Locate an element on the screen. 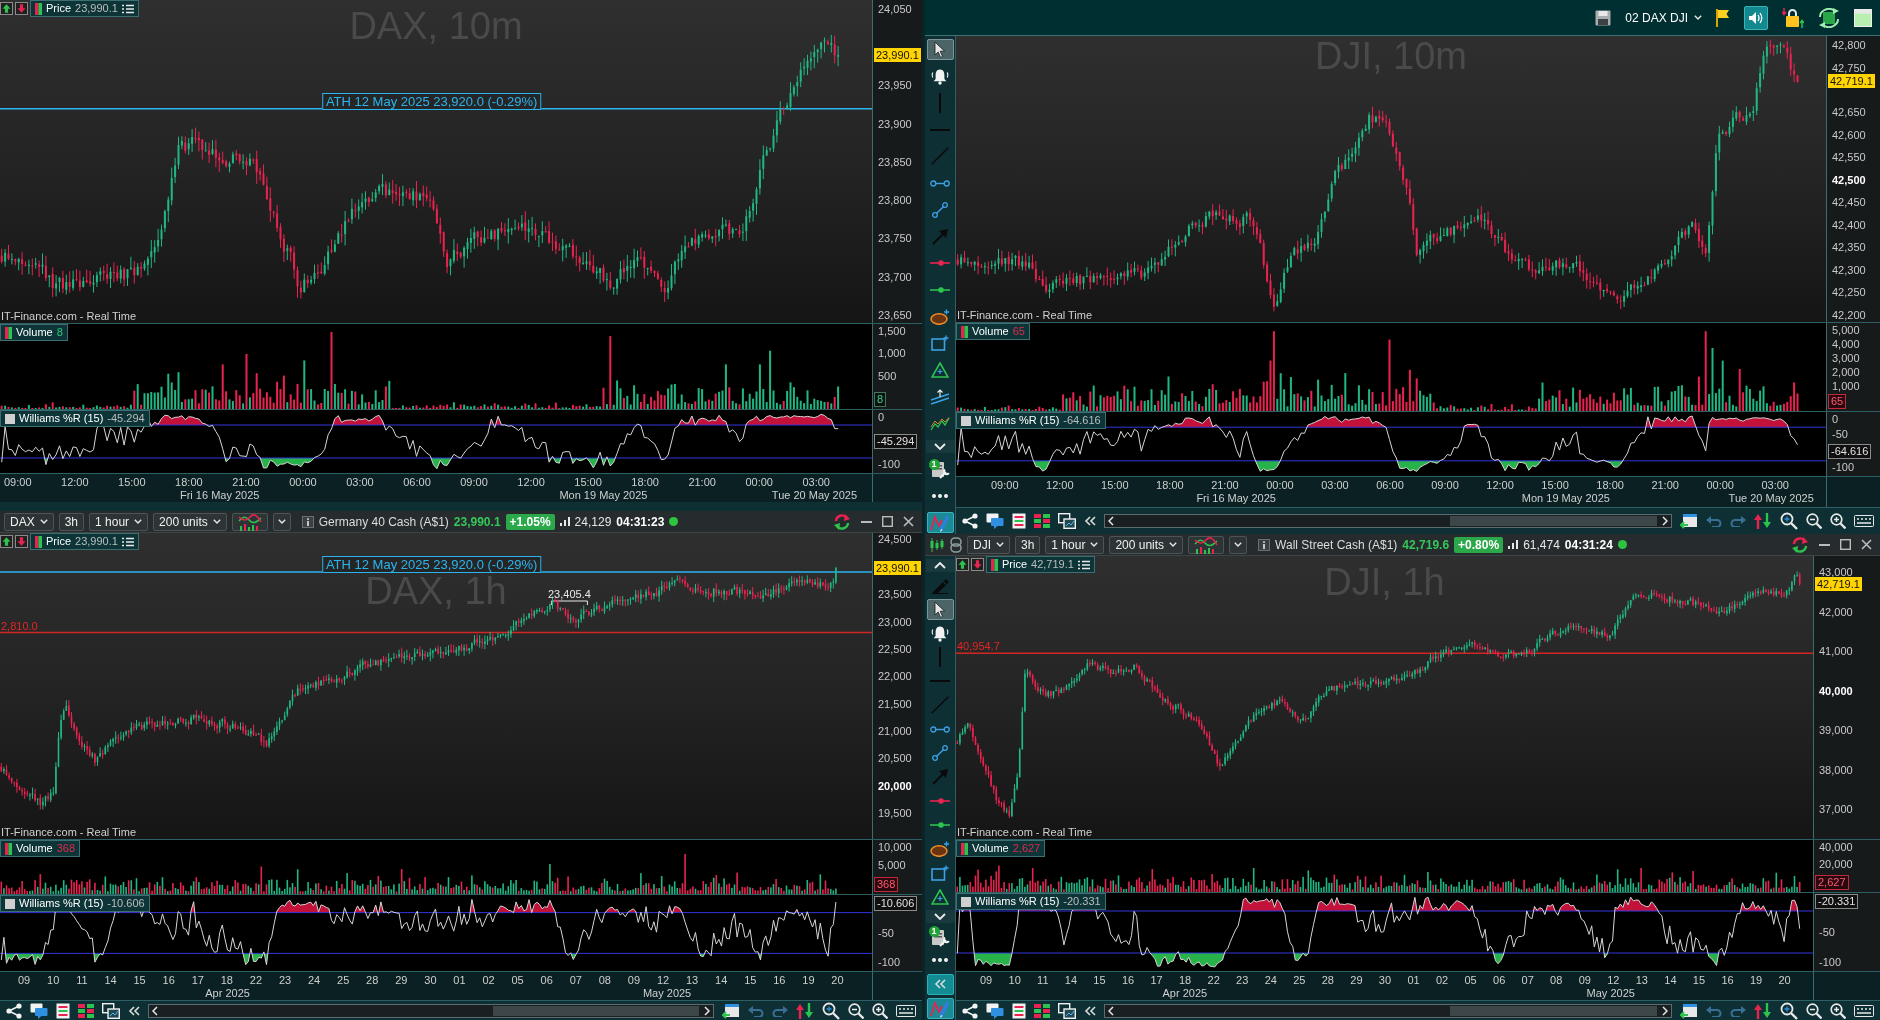 The image size is (1880, 1020). cycle-arrows-icon is located at coordinates (1829, 17).